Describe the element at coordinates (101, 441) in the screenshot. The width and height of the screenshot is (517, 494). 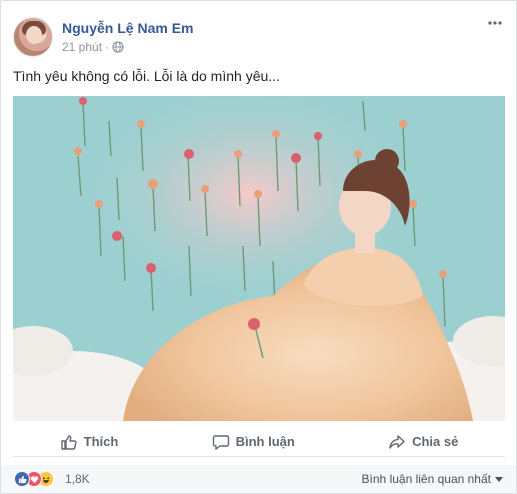
I see `like-label: Thích` at that location.